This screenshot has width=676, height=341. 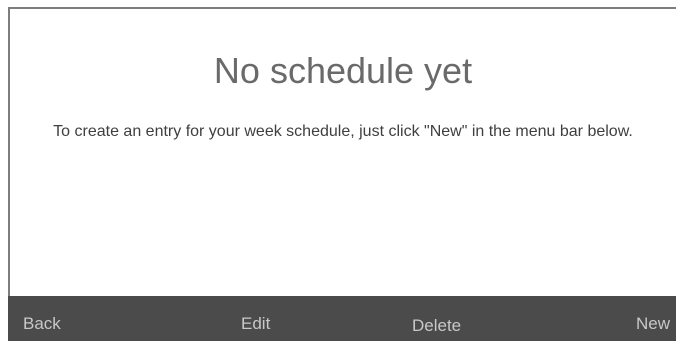 I want to click on back-button: Back, so click(x=42, y=324).